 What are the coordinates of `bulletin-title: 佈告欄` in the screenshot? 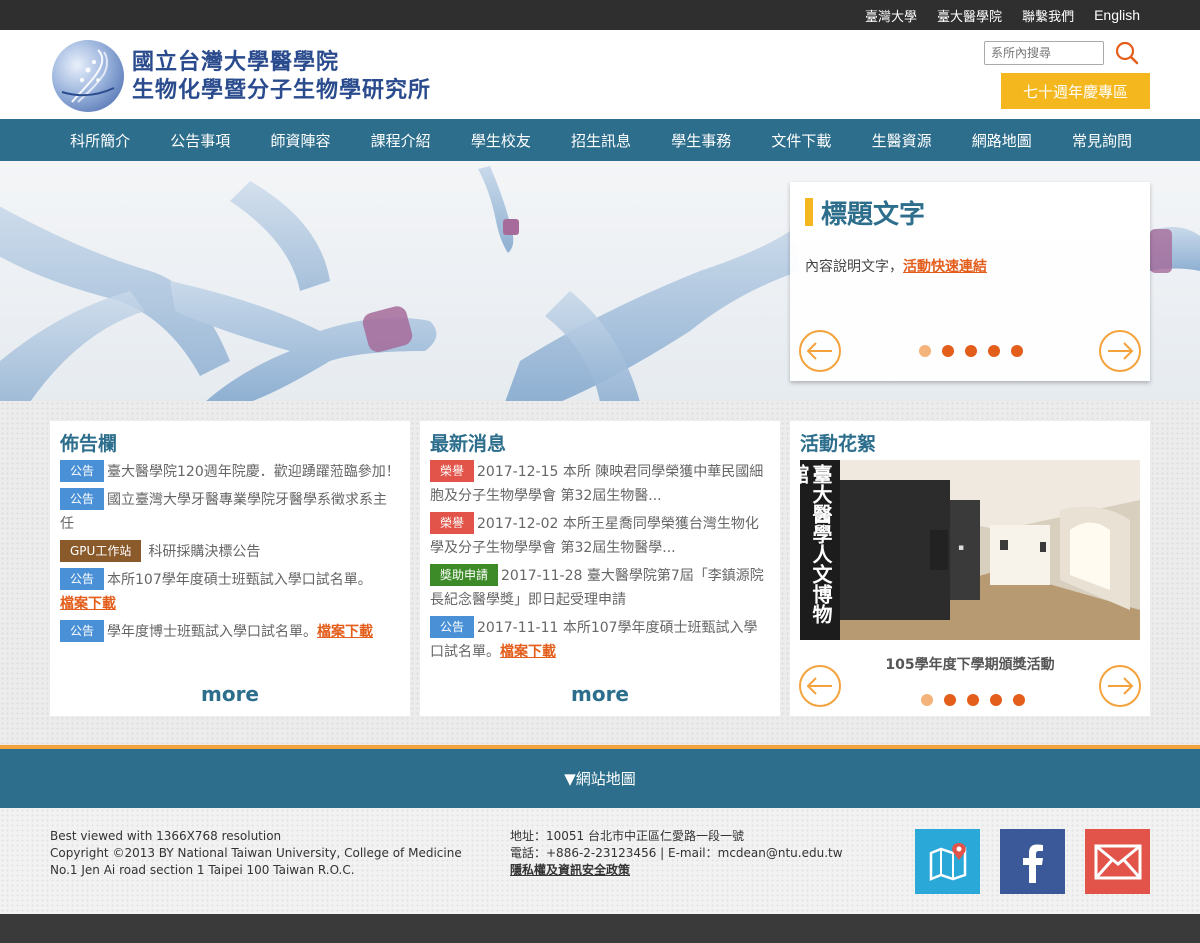 It's located at (89, 444).